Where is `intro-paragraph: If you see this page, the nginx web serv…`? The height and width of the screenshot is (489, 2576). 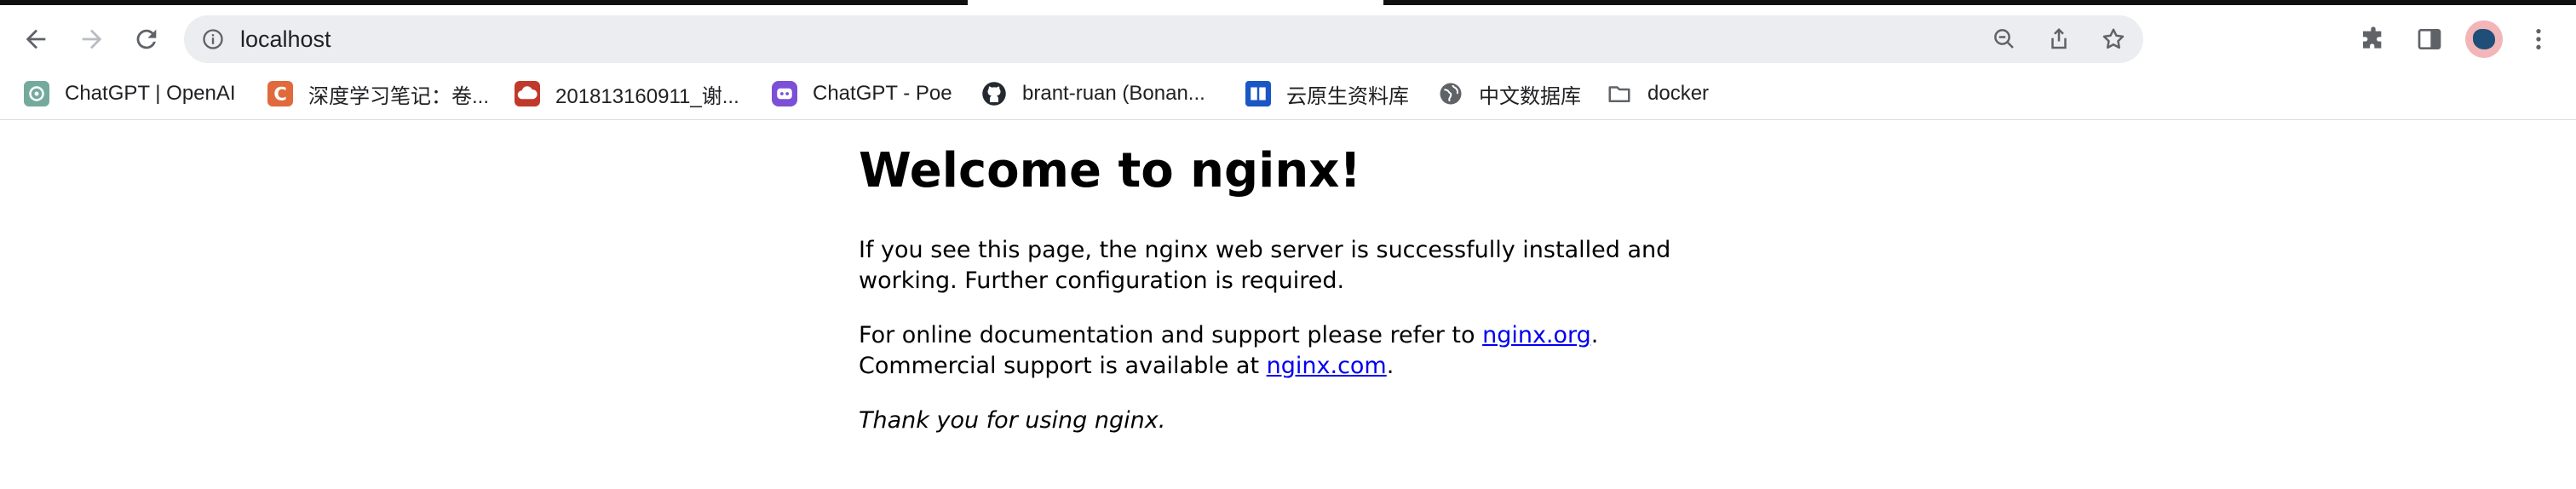
intro-paragraph: If you see this page, the nginx web serv… is located at coordinates (1265, 265).